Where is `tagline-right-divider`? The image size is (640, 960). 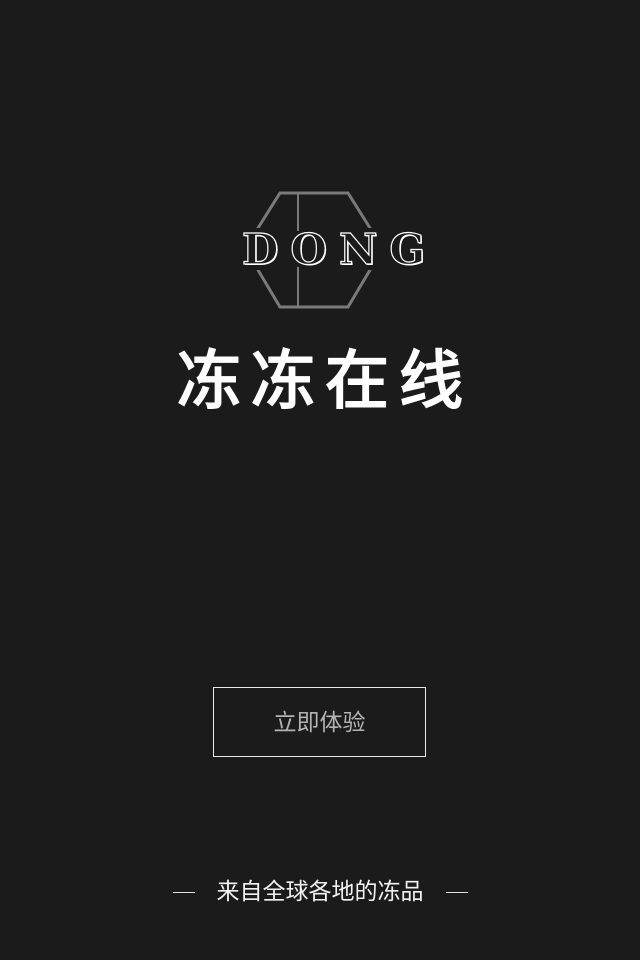
tagline-right-divider is located at coordinates (456, 892).